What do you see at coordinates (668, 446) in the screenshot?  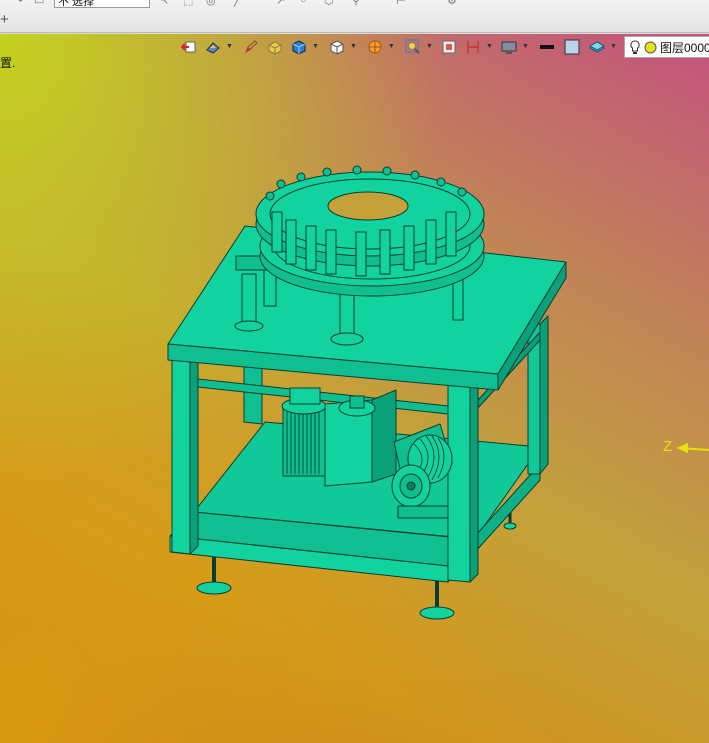 I see `z-axis-label: Z` at bounding box center [668, 446].